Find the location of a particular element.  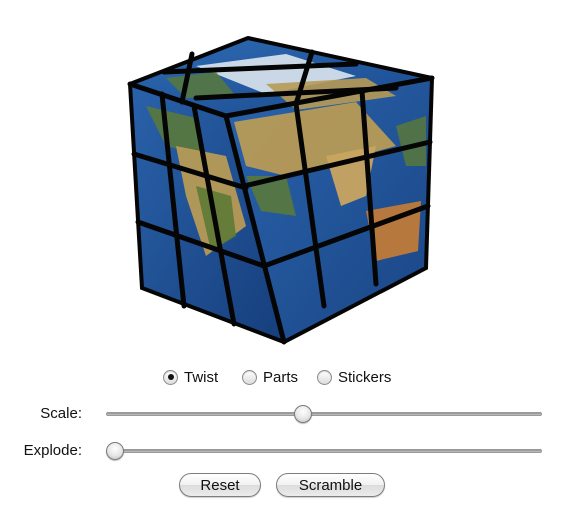

explode-slider-row: Explode: is located at coordinates (283, 451).